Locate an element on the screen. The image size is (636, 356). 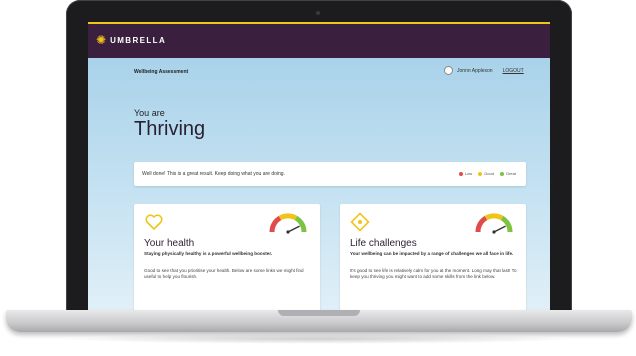
result-prefix: You are is located at coordinates (149, 113).